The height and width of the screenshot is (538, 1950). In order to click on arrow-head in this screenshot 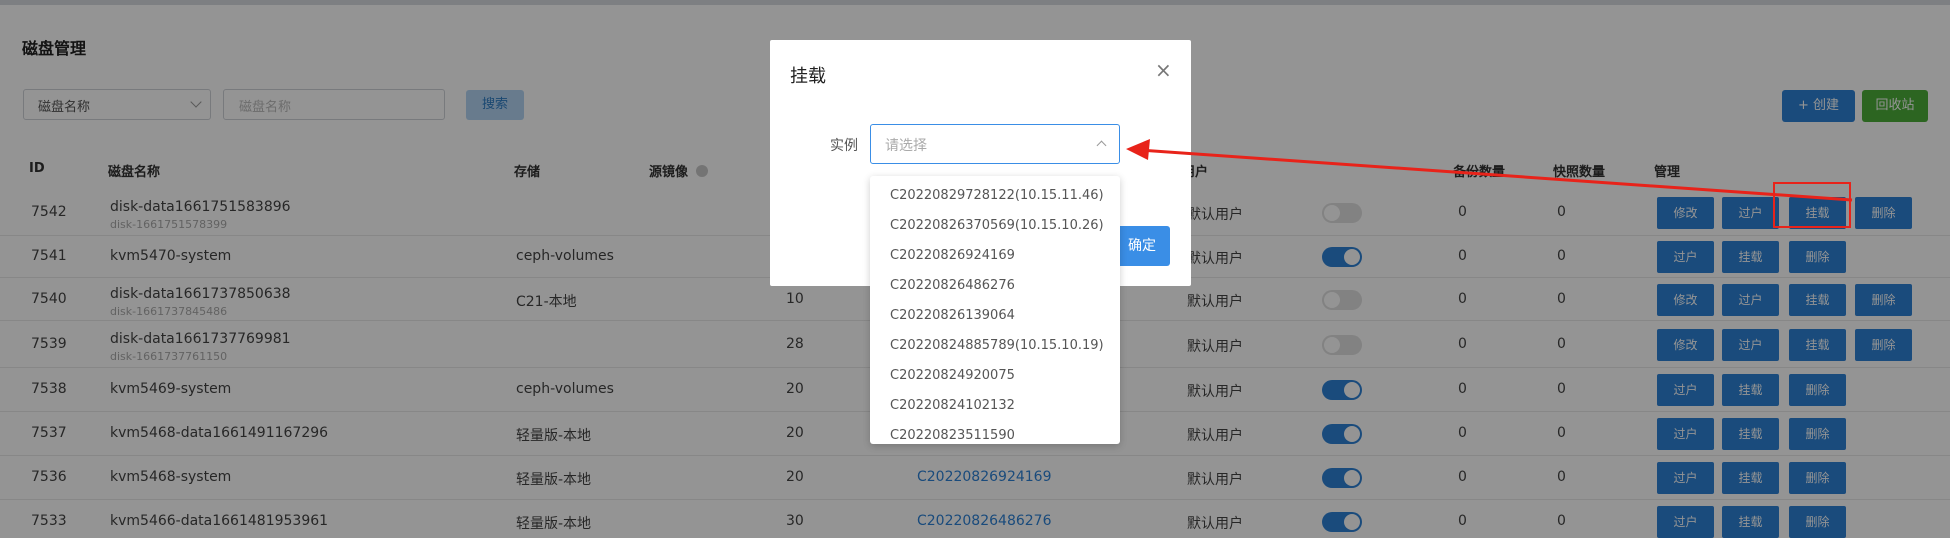, I will do `click(1138, 149)`.